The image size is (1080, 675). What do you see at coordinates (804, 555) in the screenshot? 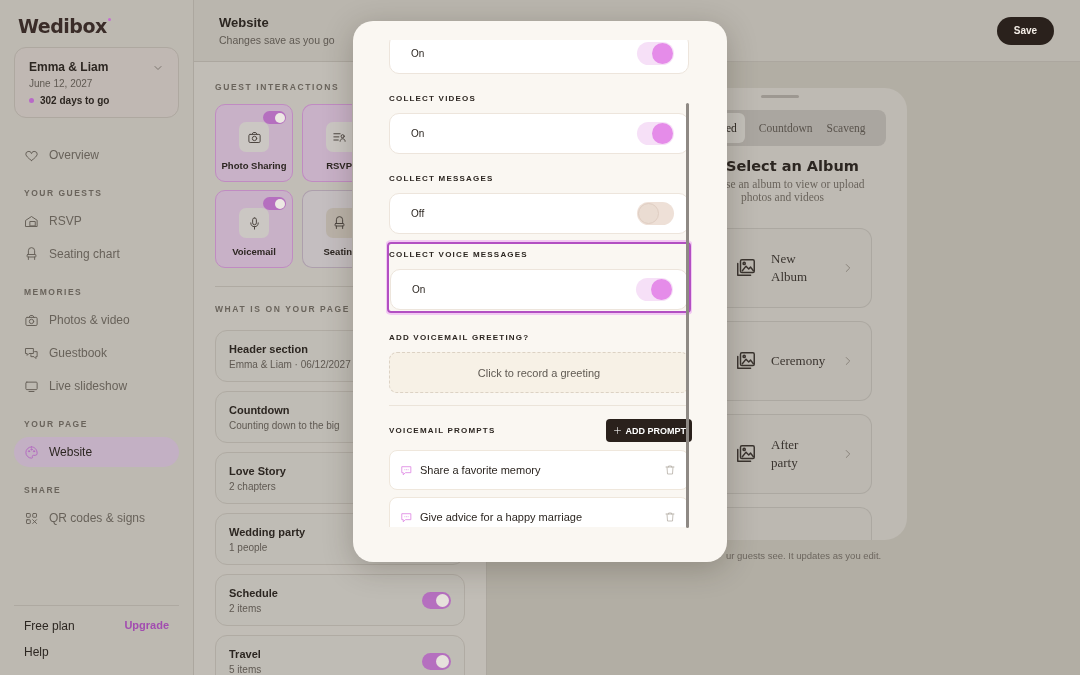
I see `preview-caption: ur guests see. It updates as you edit.` at bounding box center [804, 555].